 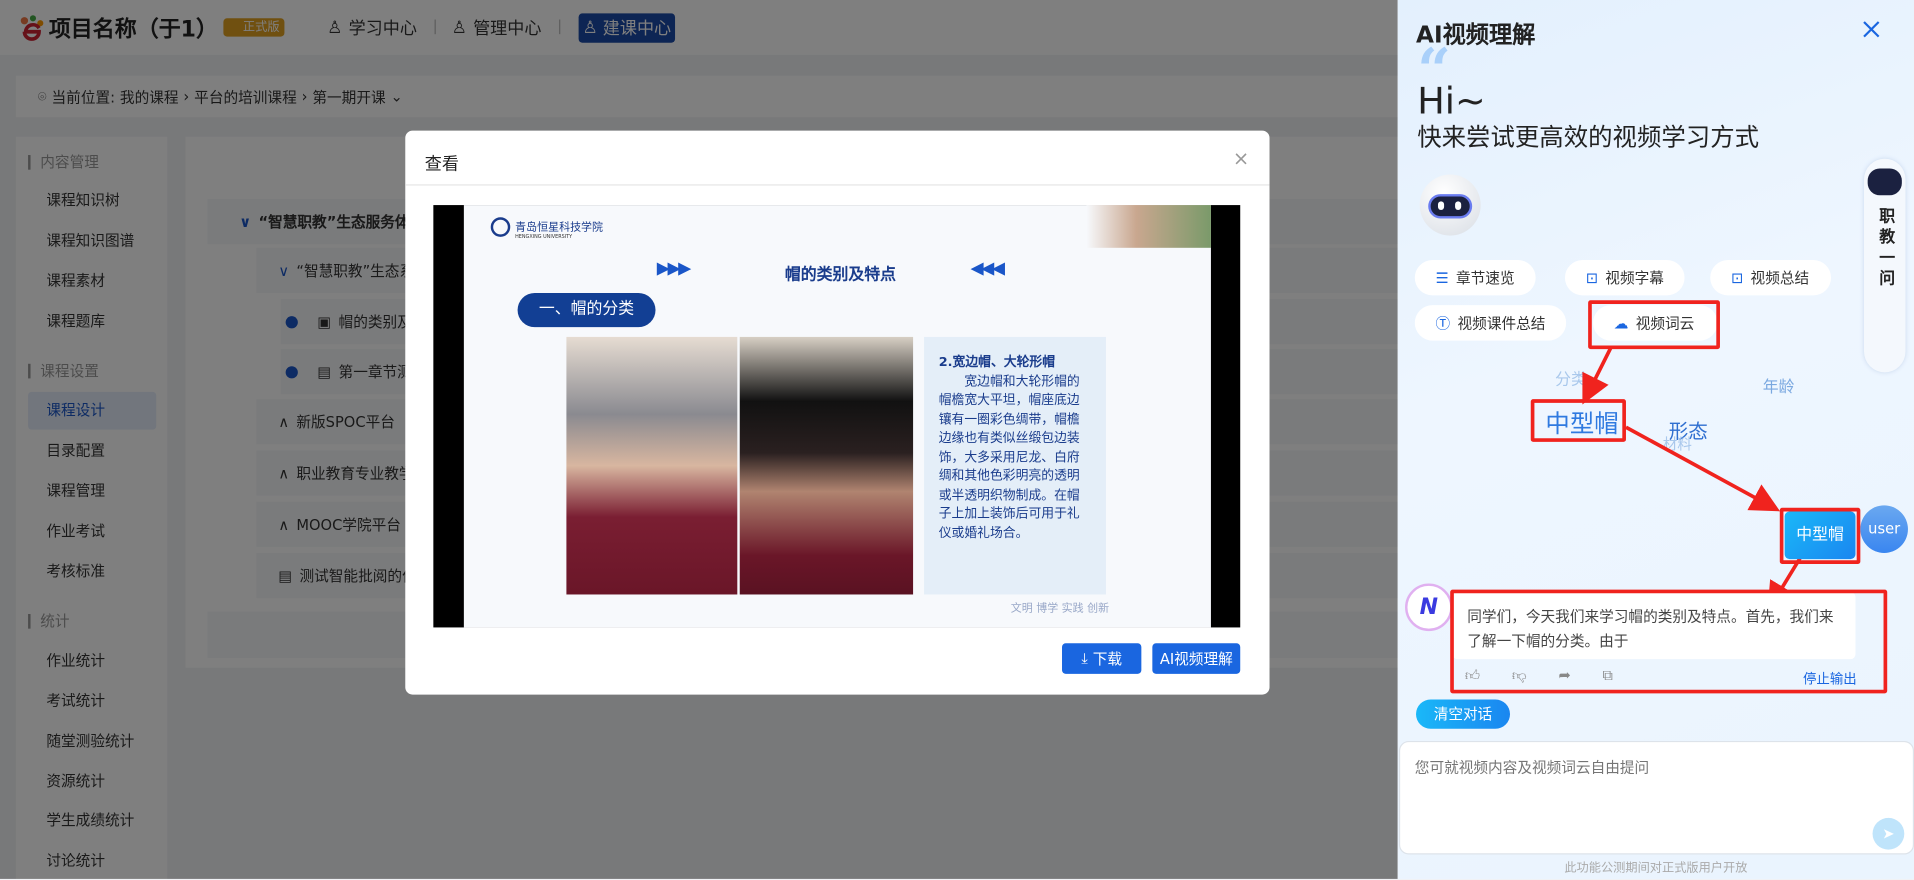 I want to click on close-icon: ×, so click(x=1241, y=157).